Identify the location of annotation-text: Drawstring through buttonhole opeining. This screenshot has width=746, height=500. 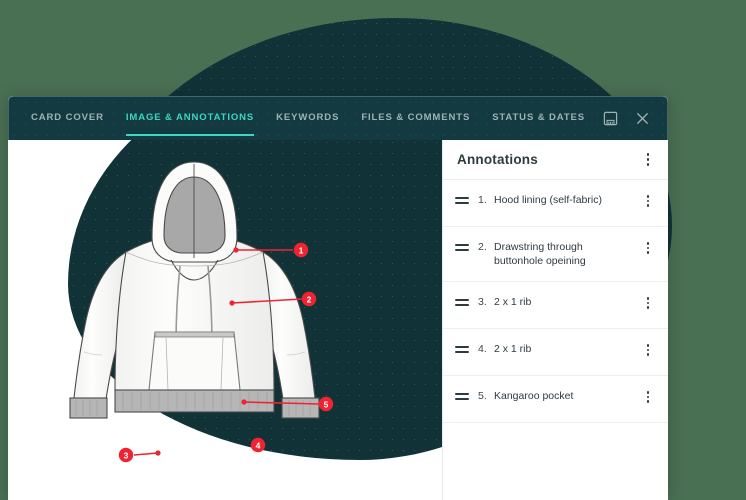
(540, 254).